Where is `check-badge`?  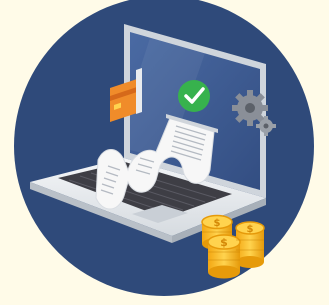
check-badge is located at coordinates (194, 96).